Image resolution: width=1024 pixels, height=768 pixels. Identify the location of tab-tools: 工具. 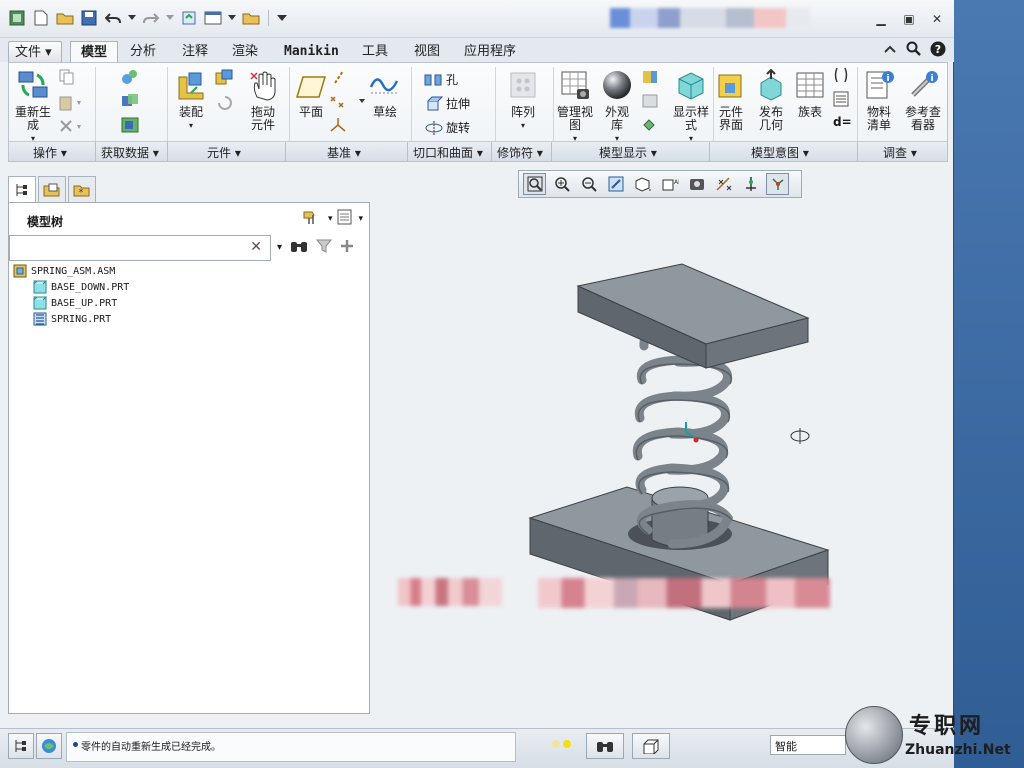
(375, 51).